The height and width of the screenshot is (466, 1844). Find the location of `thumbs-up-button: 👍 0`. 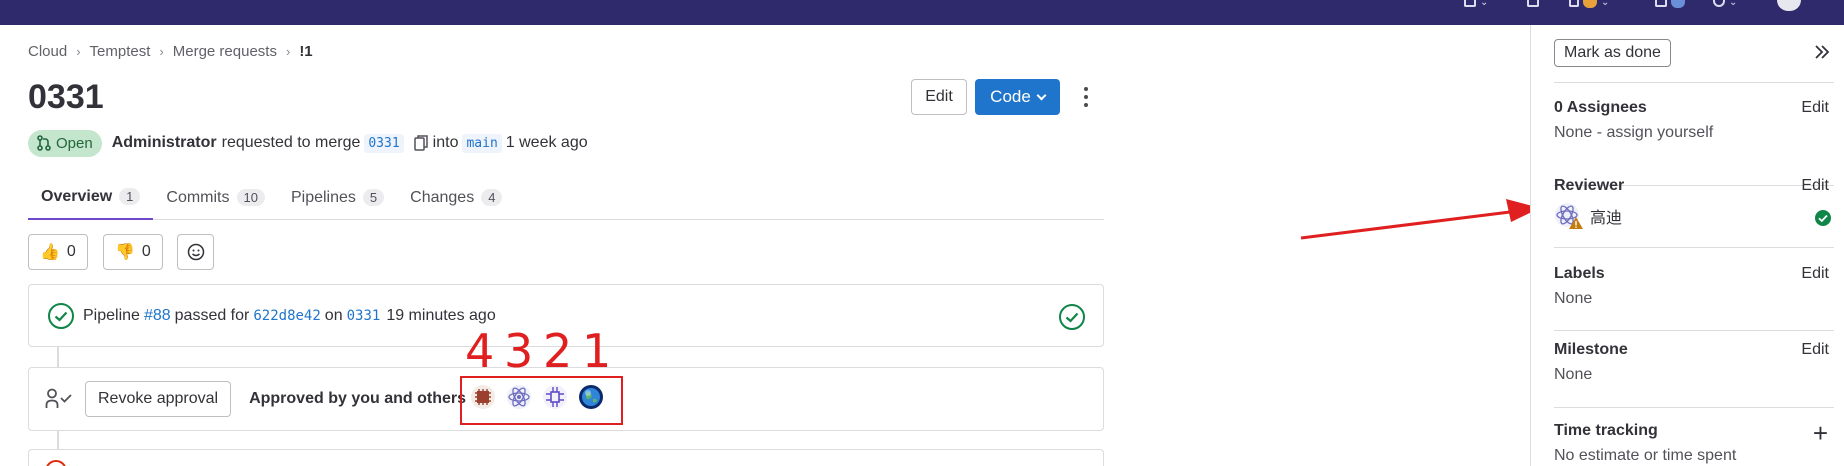

thumbs-up-button: 👍 0 is located at coordinates (58, 252).